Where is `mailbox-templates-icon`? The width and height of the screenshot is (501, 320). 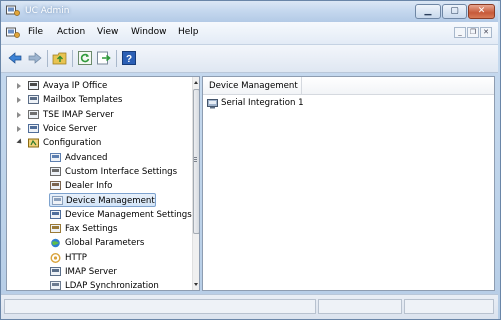
mailbox-templates-icon is located at coordinates (33, 100).